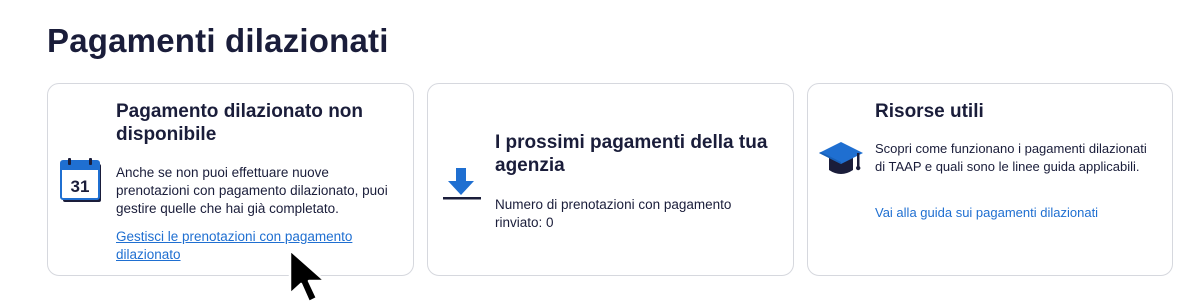 Image resolution: width=1197 pixels, height=307 pixels. I want to click on graduation-cap-icon, so click(841, 160).